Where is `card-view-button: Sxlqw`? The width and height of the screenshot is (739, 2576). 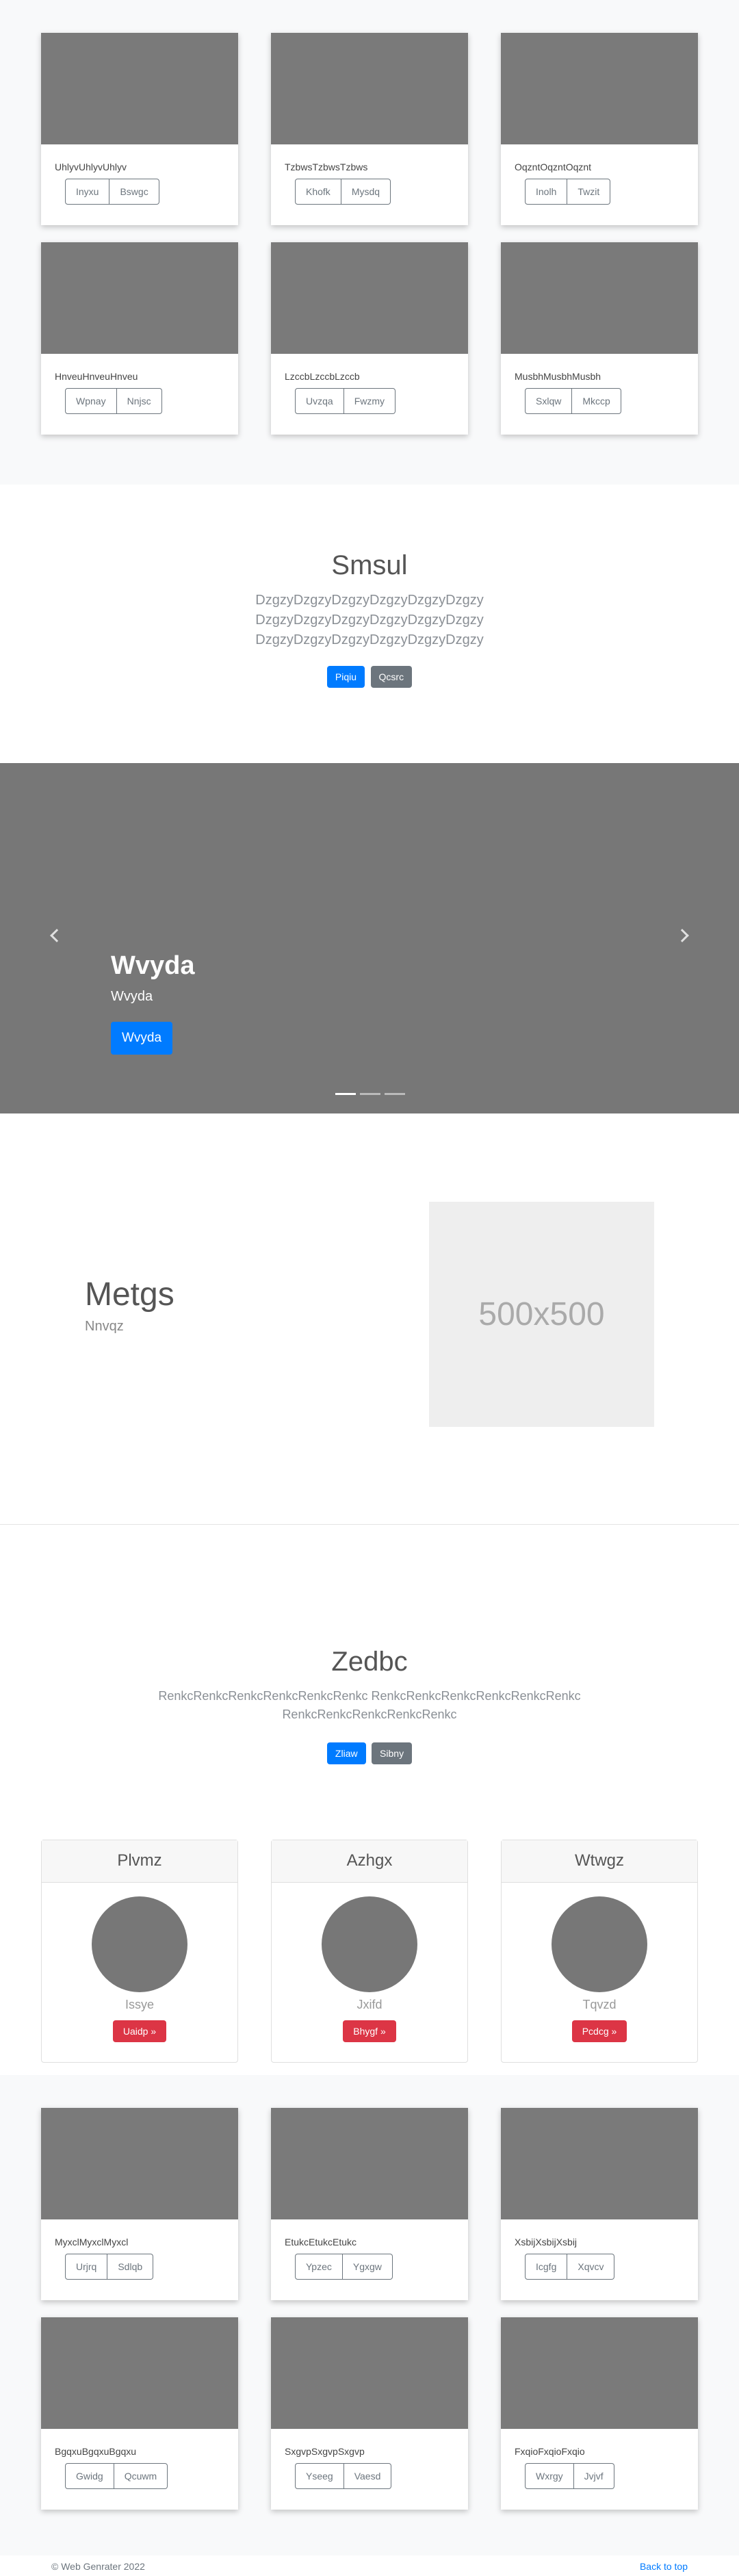 card-view-button: Sxlqw is located at coordinates (549, 401).